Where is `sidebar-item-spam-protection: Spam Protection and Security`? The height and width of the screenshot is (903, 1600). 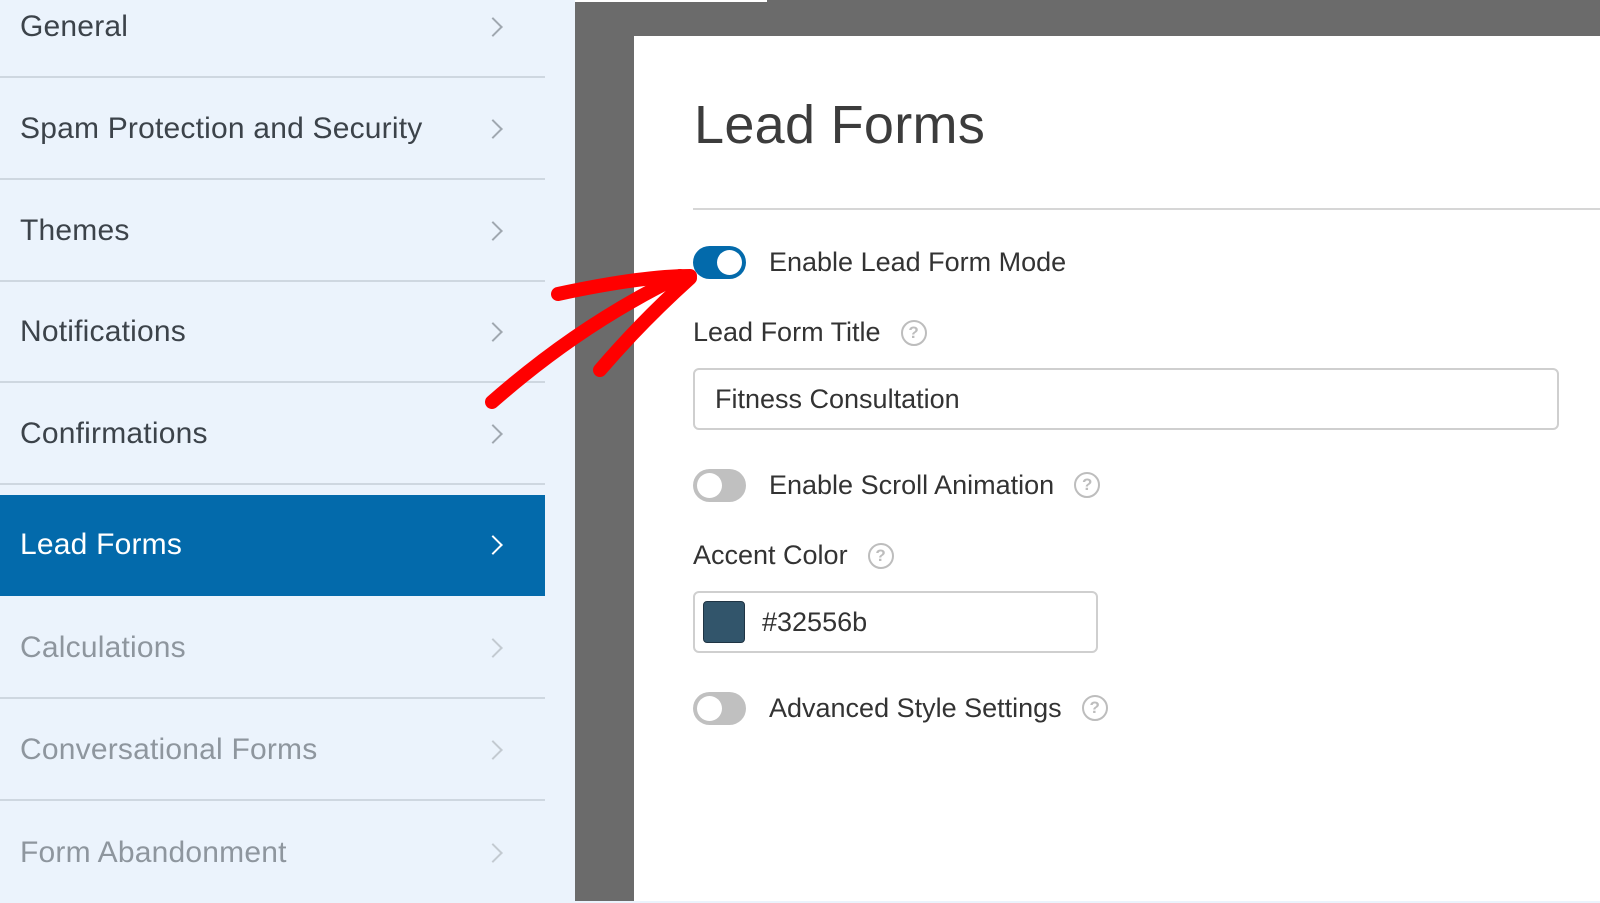
sidebar-item-spam-protection: Spam Protection and Security is located at coordinates (272, 129).